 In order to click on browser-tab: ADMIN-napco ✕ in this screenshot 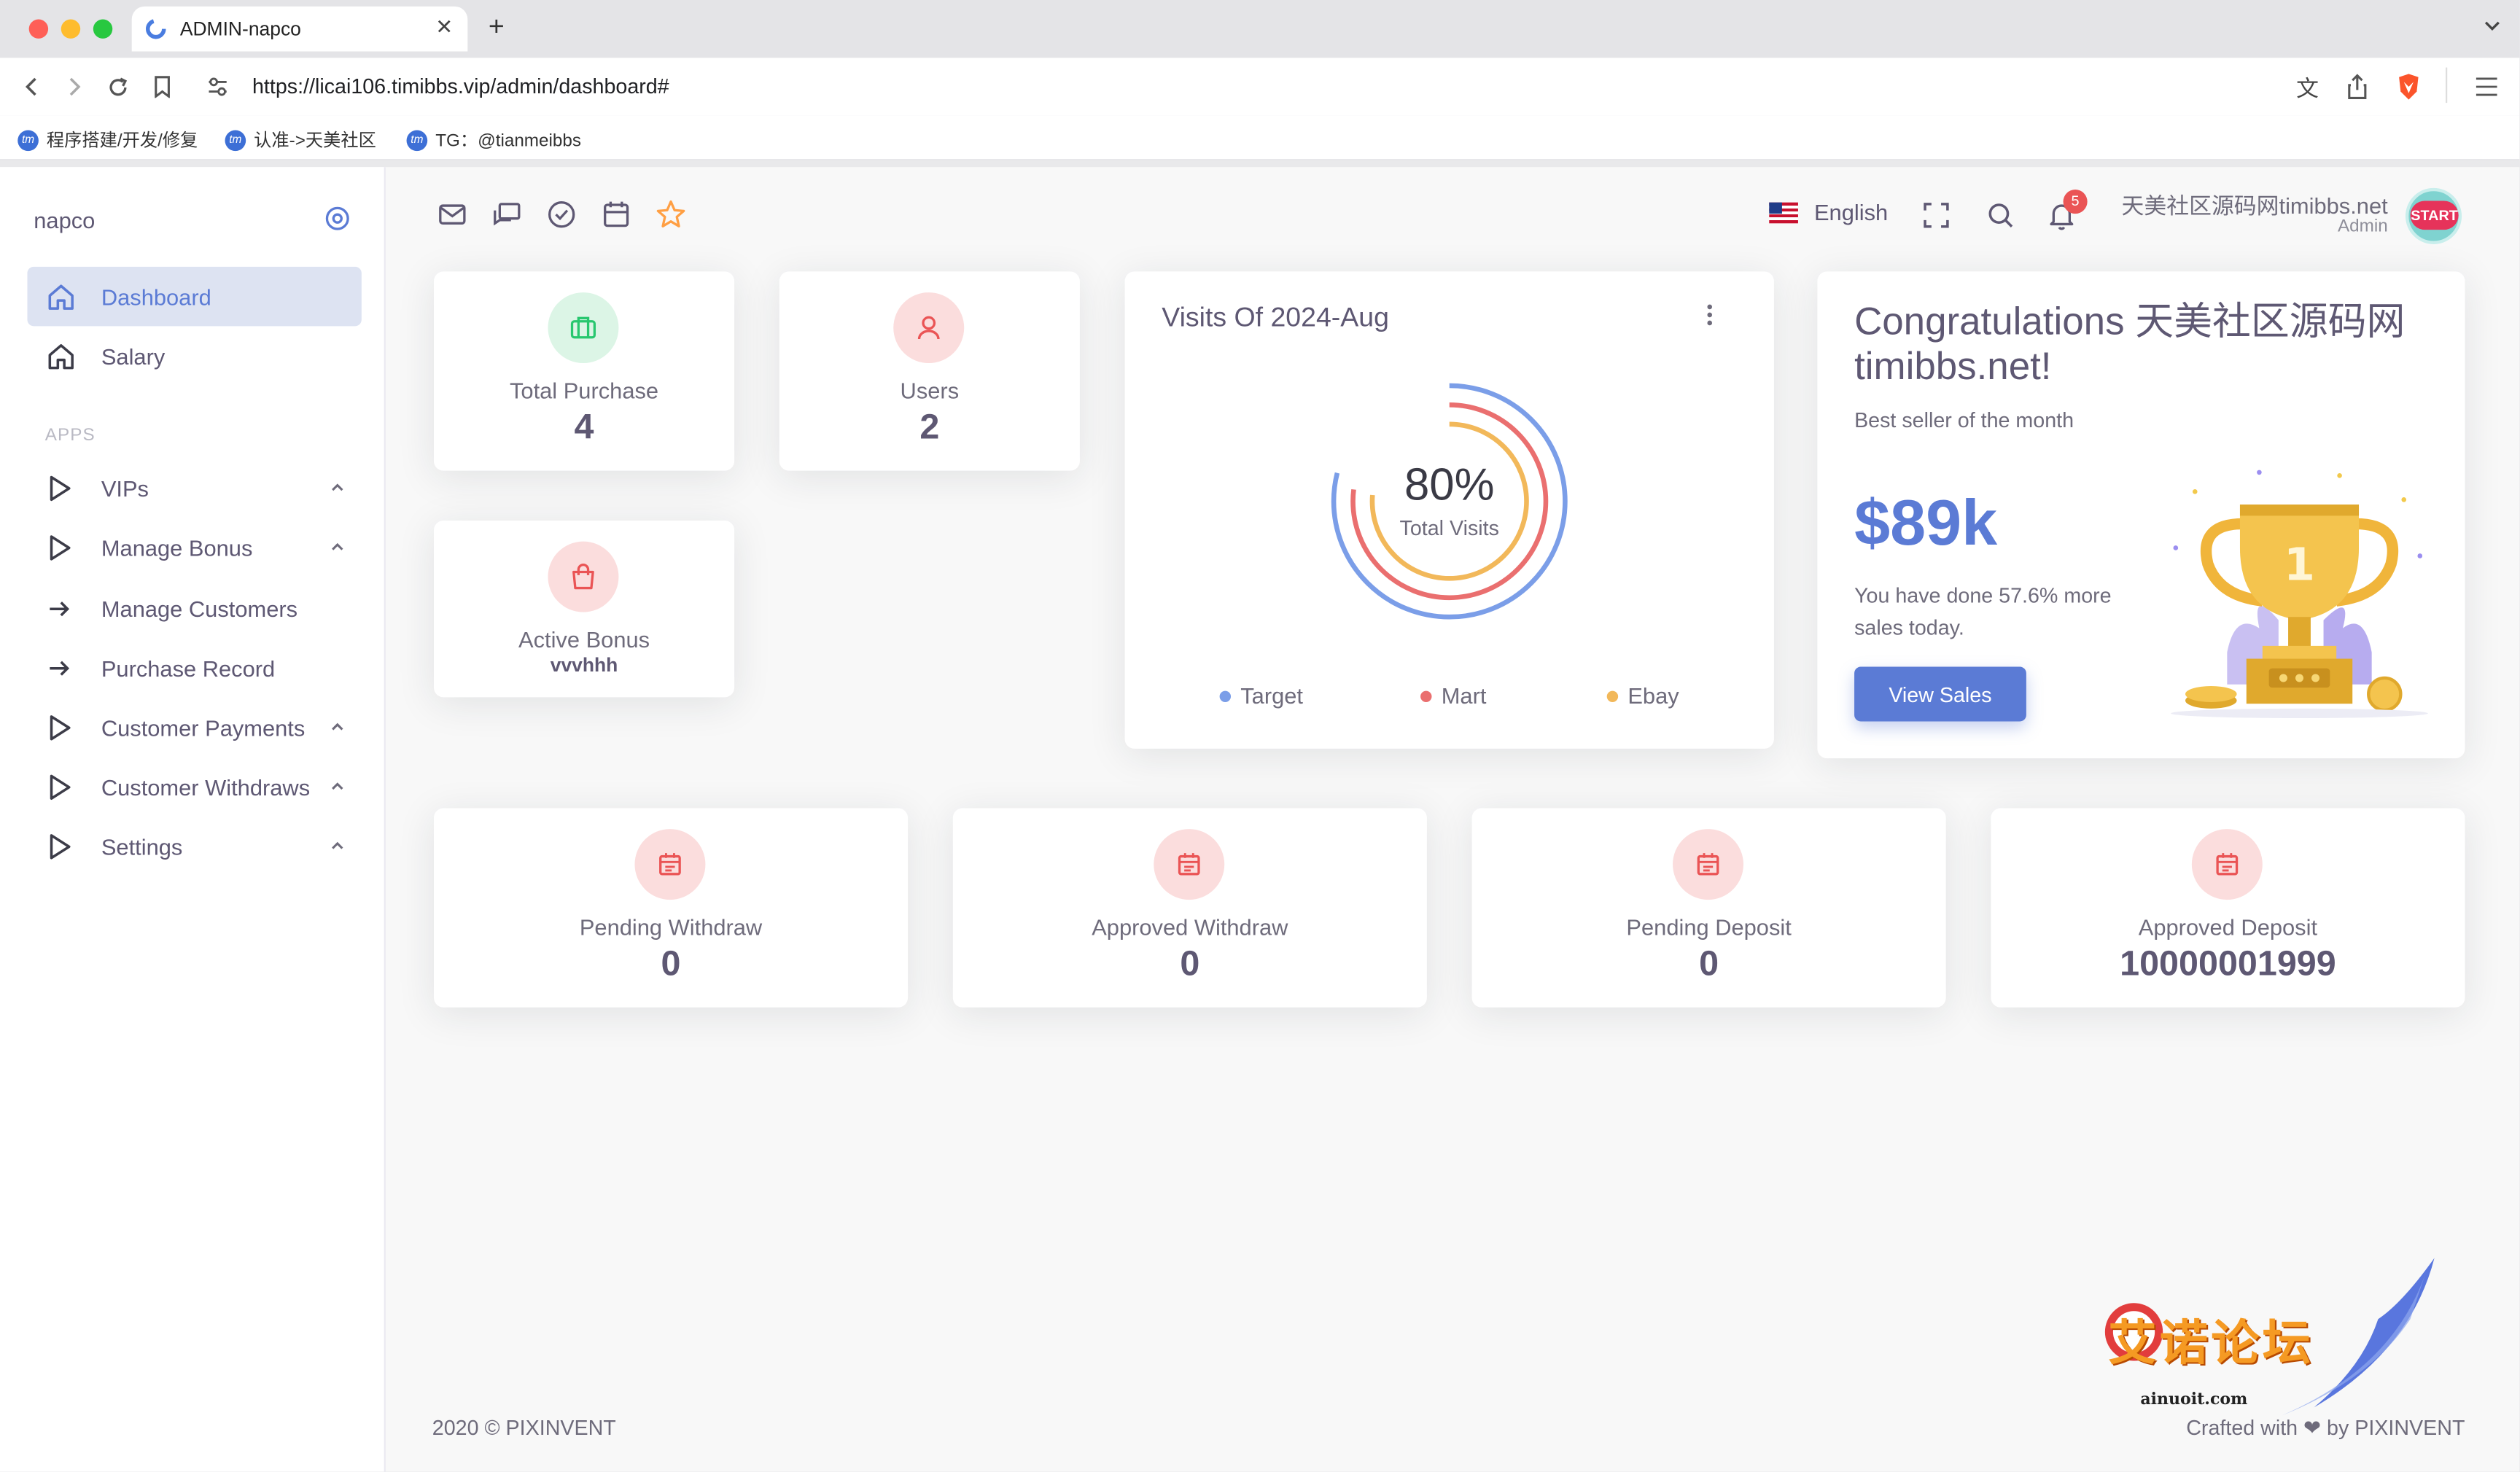, I will do `click(299, 29)`.